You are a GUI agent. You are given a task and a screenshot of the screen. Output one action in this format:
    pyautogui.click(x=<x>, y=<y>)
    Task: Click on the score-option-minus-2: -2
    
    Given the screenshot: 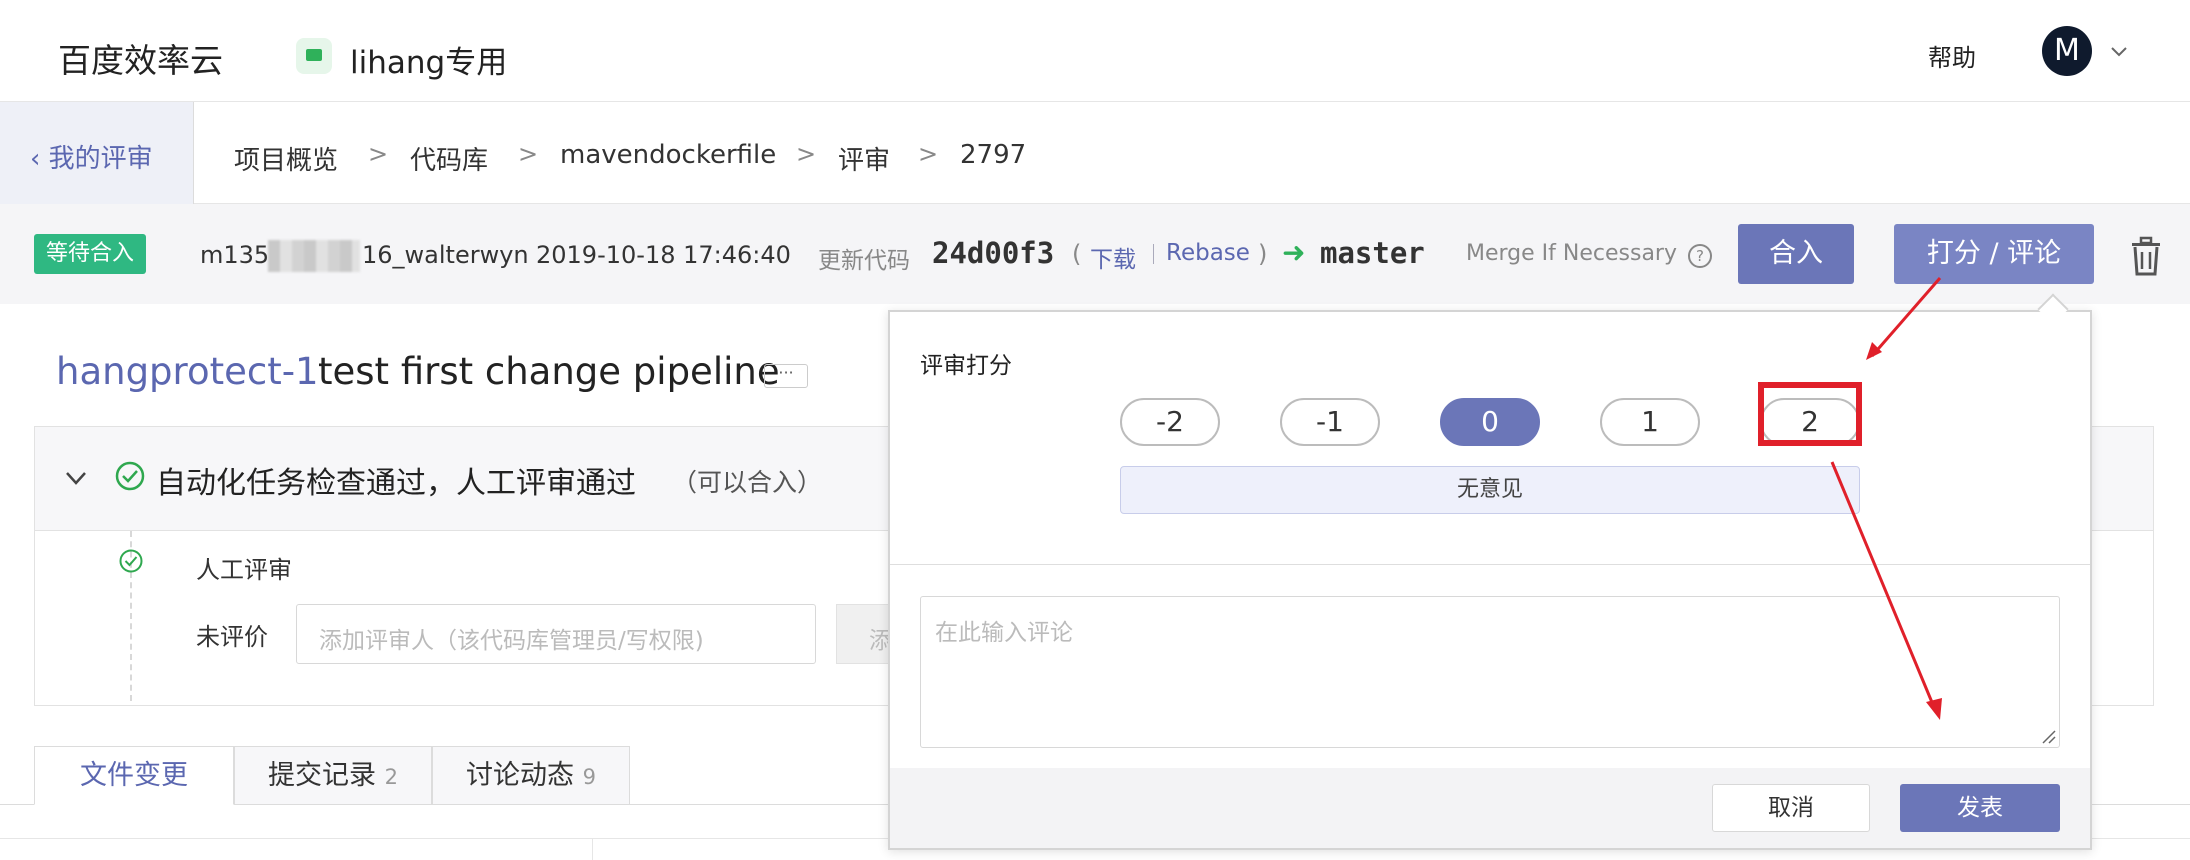 What is the action you would take?
    pyautogui.click(x=1170, y=422)
    